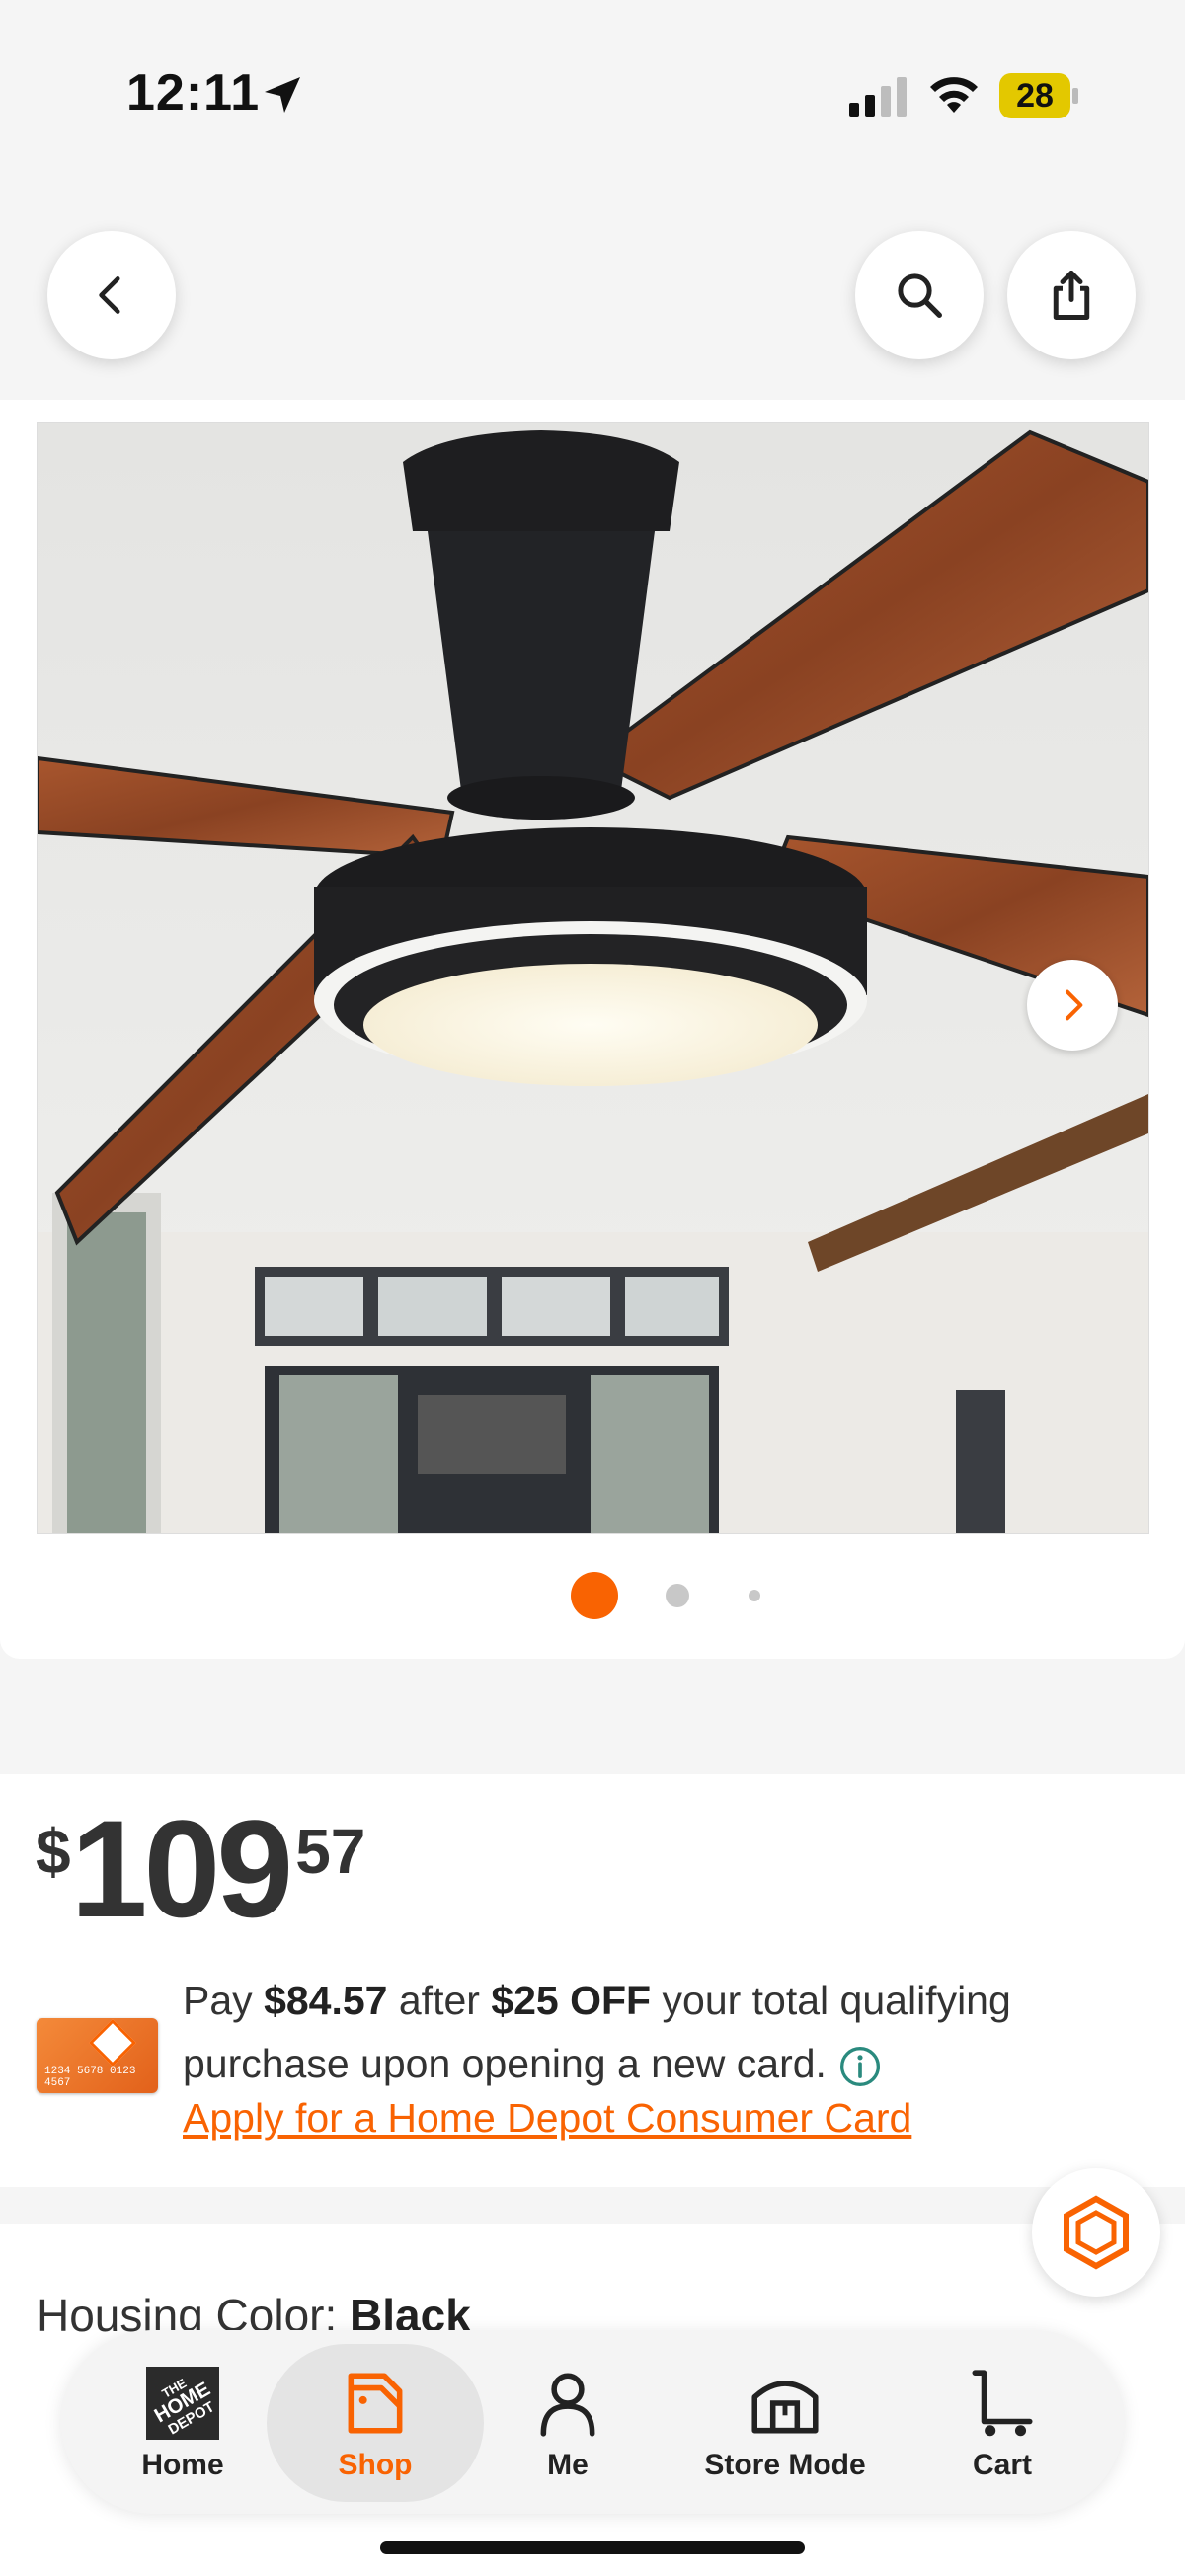 The width and height of the screenshot is (1185, 2576). I want to click on tab-cart-label: Cart, so click(1002, 2465).